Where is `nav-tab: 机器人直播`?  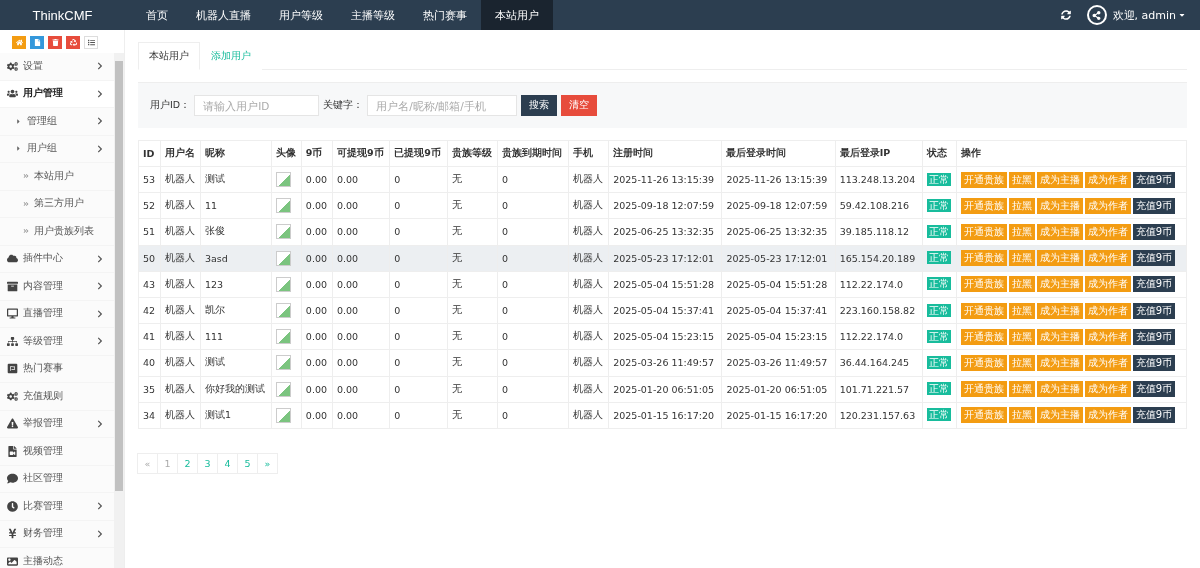
nav-tab: 机器人直播 is located at coordinates (223, 15).